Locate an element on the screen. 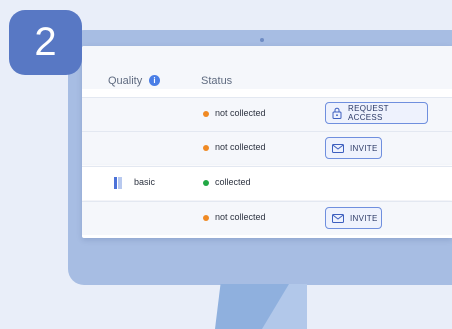 The width and height of the screenshot is (452, 329). quality-bar-icon is located at coordinates (118, 183).